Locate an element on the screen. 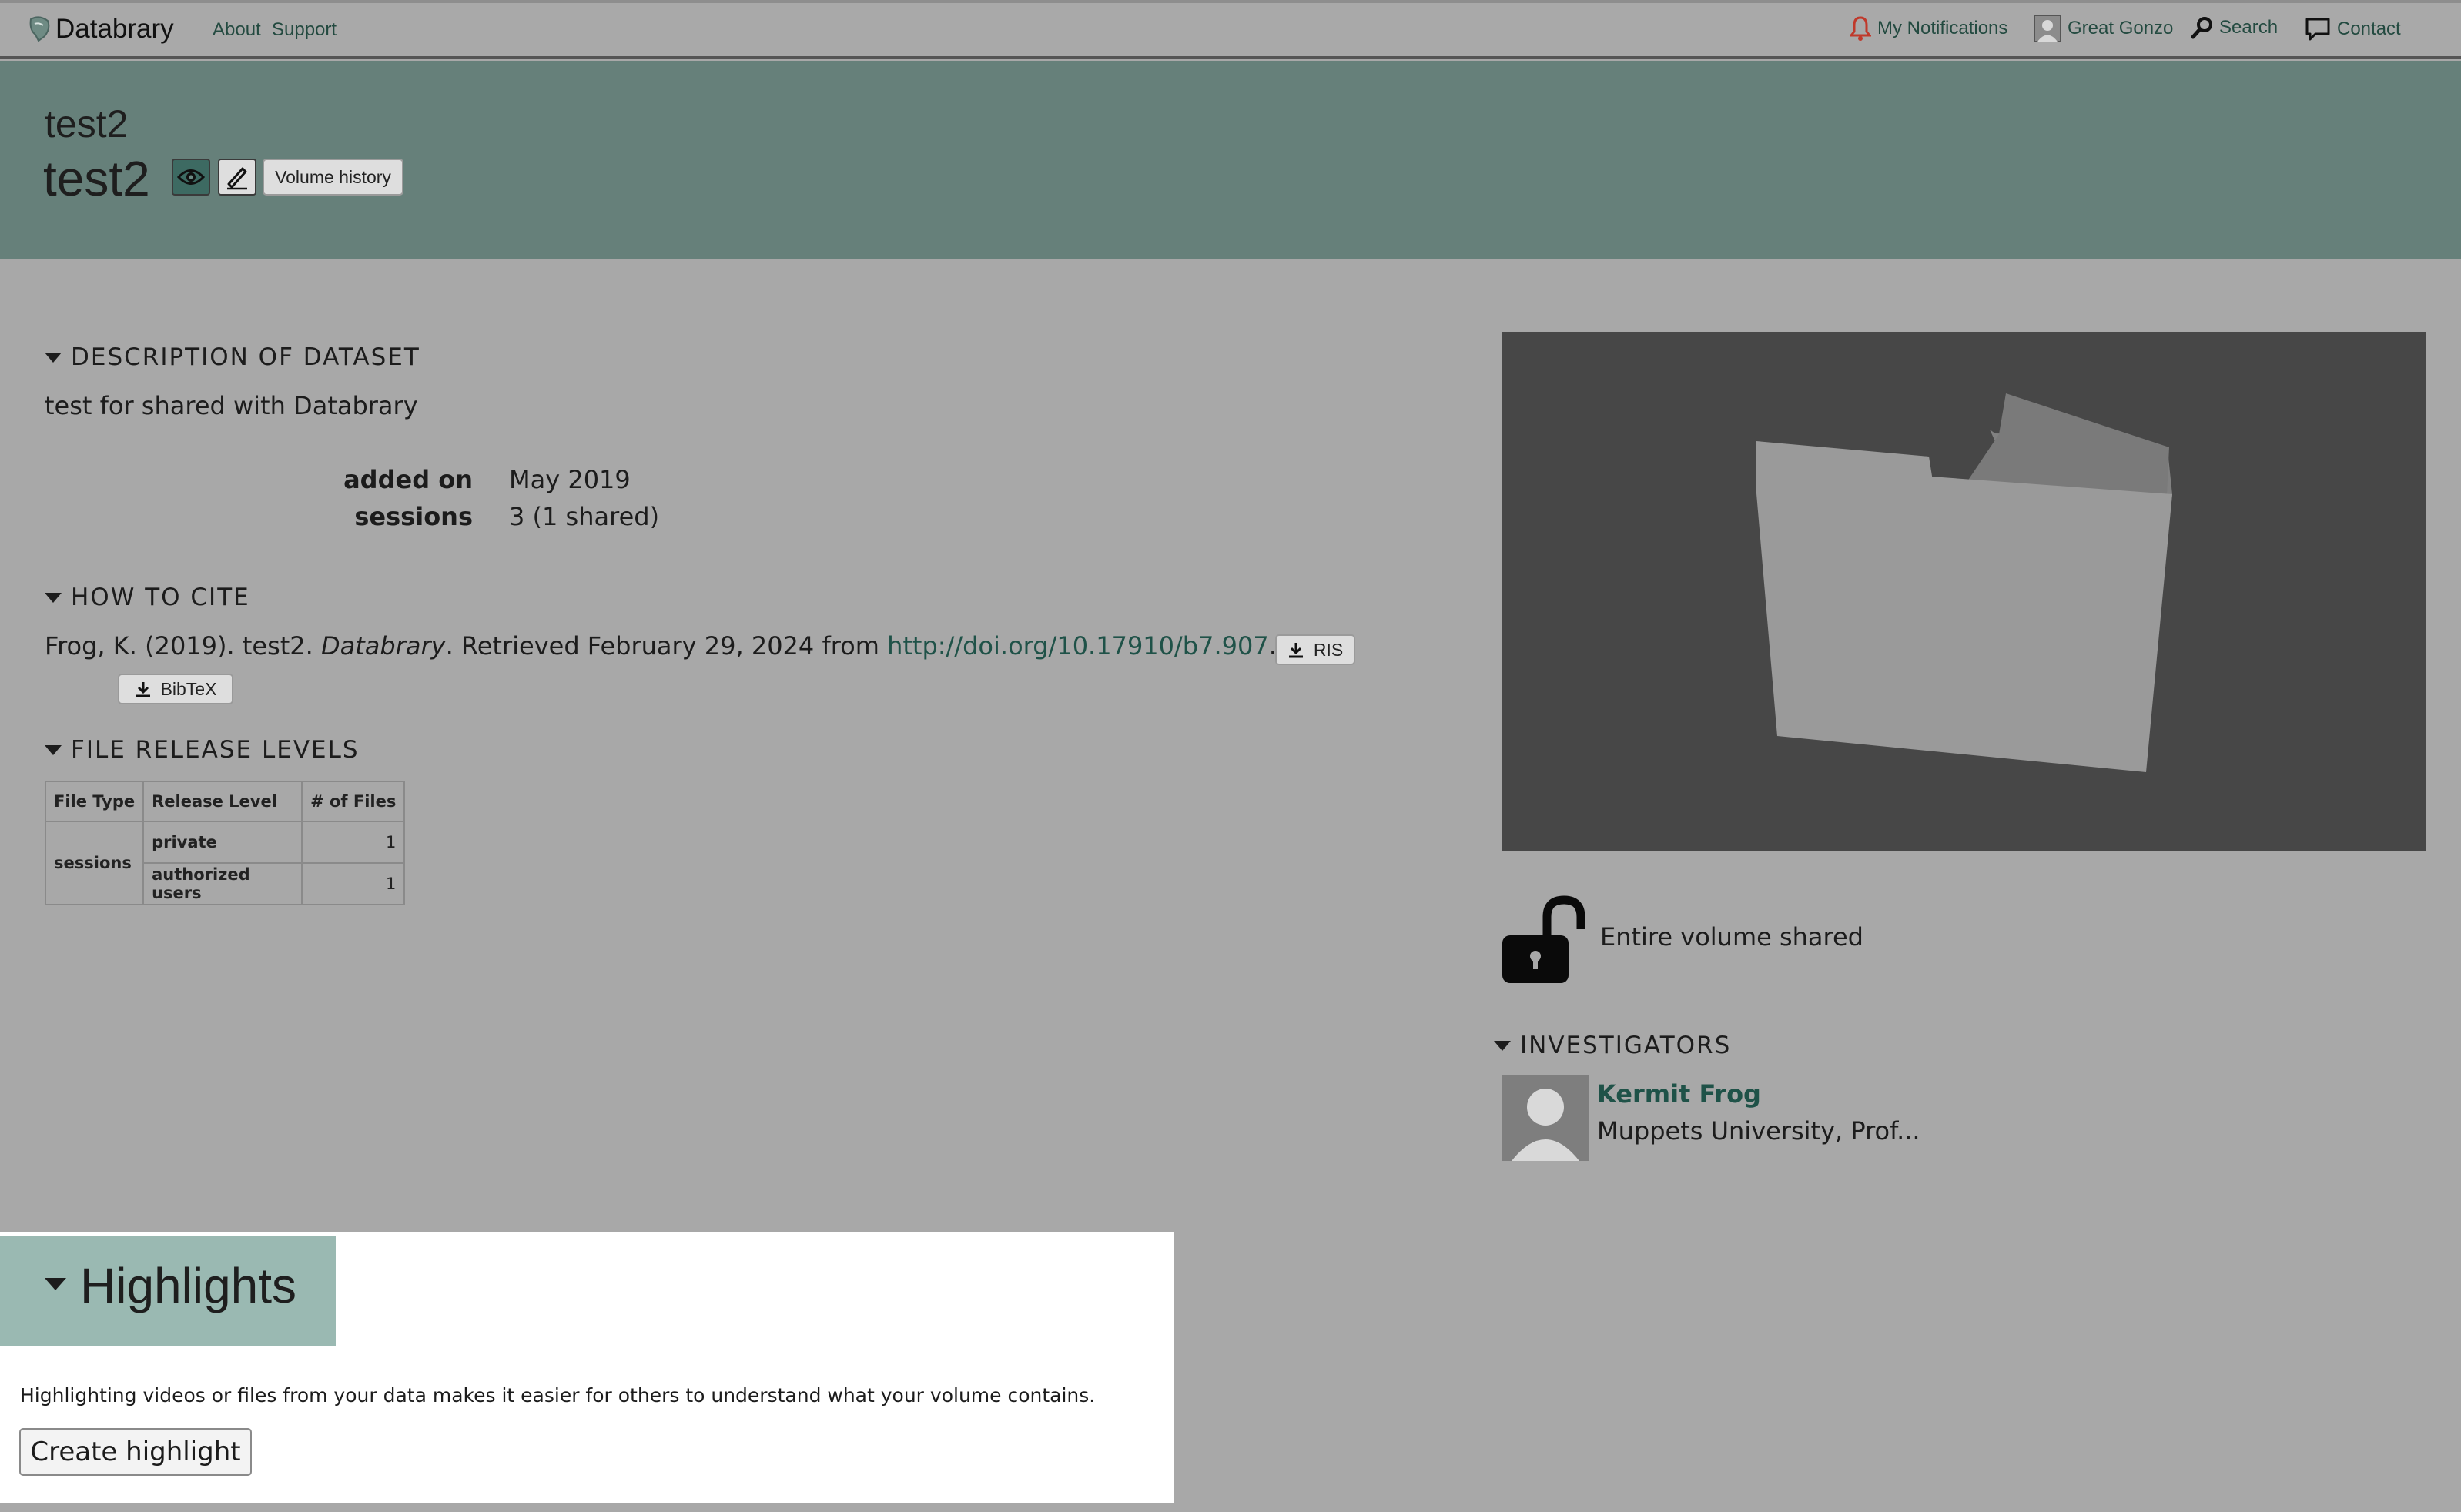 The image size is (2461, 1512). nav-about-link: About is located at coordinates (237, 30).